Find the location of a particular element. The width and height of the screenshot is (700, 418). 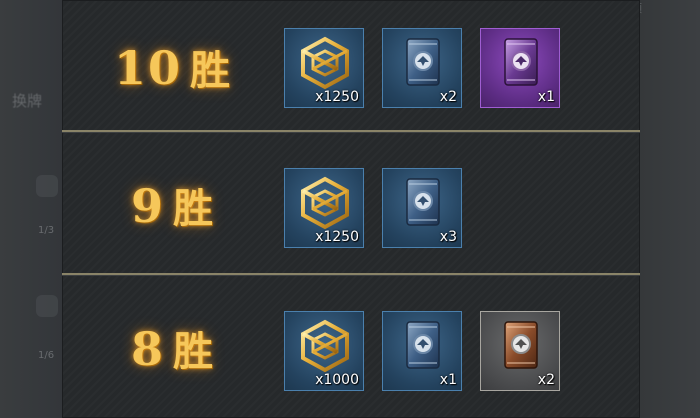

win-count: 9 is located at coordinates (147, 206).